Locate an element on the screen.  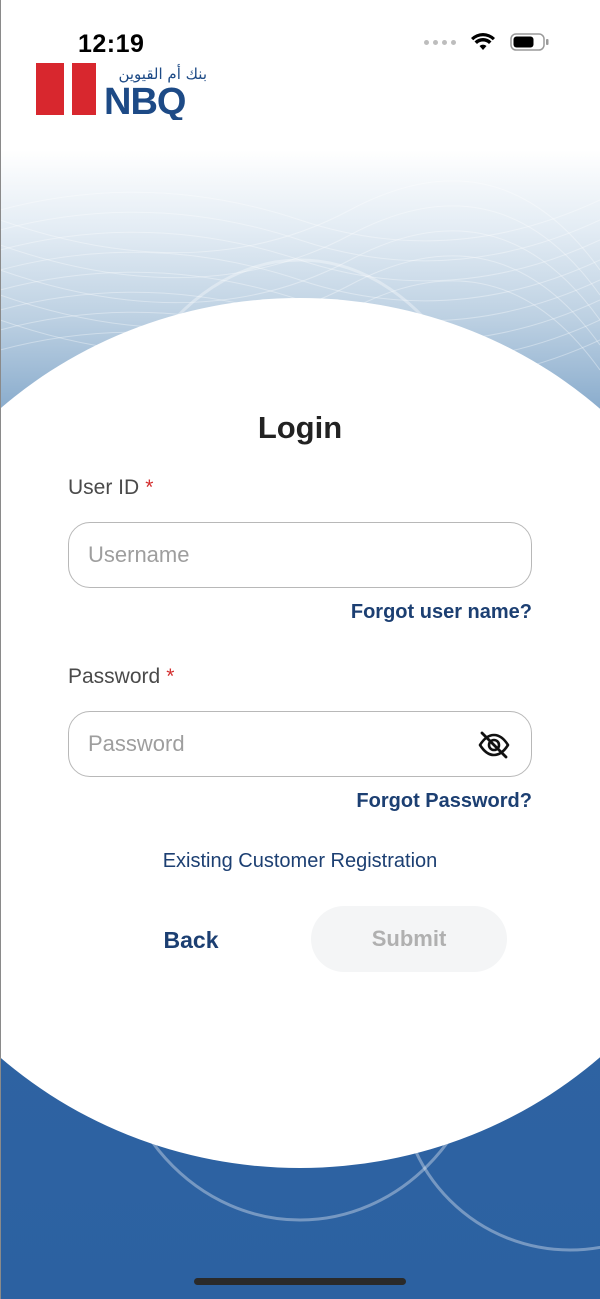
user-id-label: User ID * is located at coordinates (110, 488).